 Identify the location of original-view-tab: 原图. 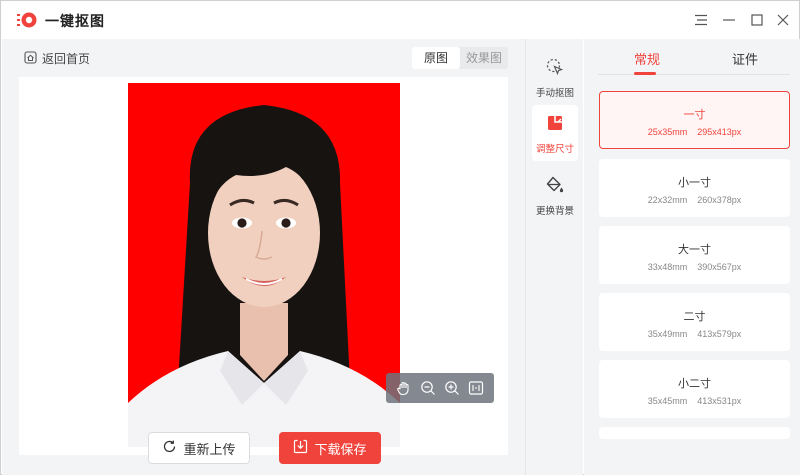
(436, 58).